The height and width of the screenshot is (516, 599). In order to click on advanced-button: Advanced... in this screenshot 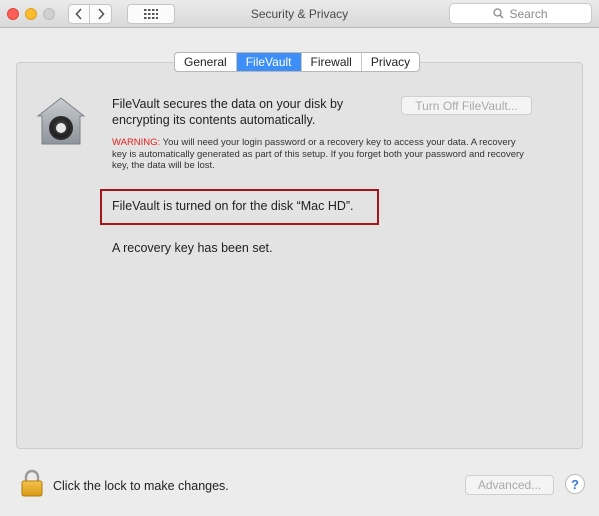, I will do `click(509, 485)`.